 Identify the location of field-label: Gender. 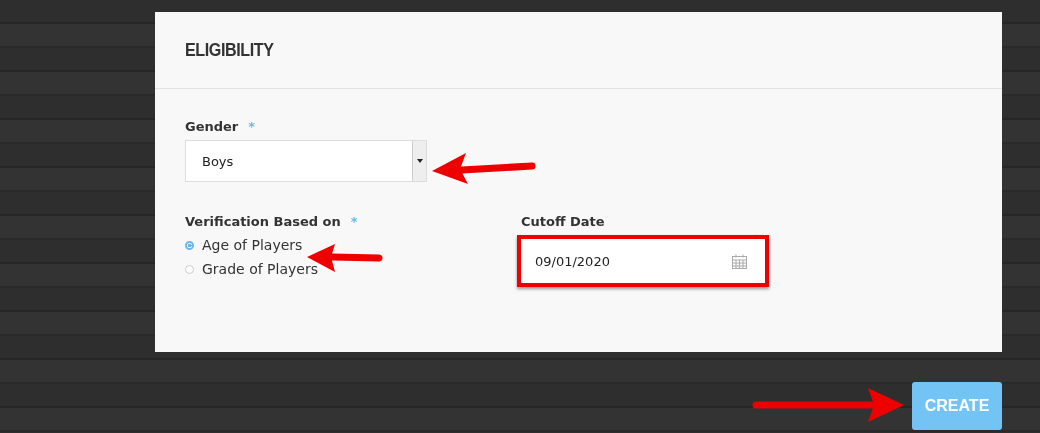
(212, 126).